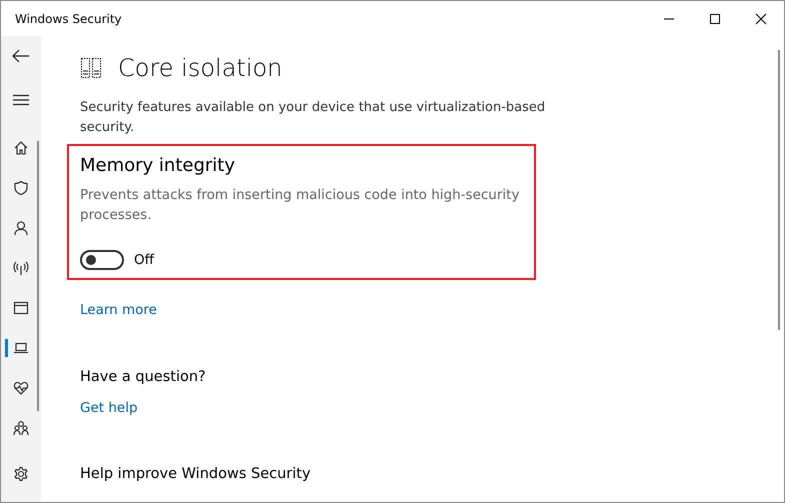  I want to click on section-heading: Help improve Windows Security, so click(196, 474).